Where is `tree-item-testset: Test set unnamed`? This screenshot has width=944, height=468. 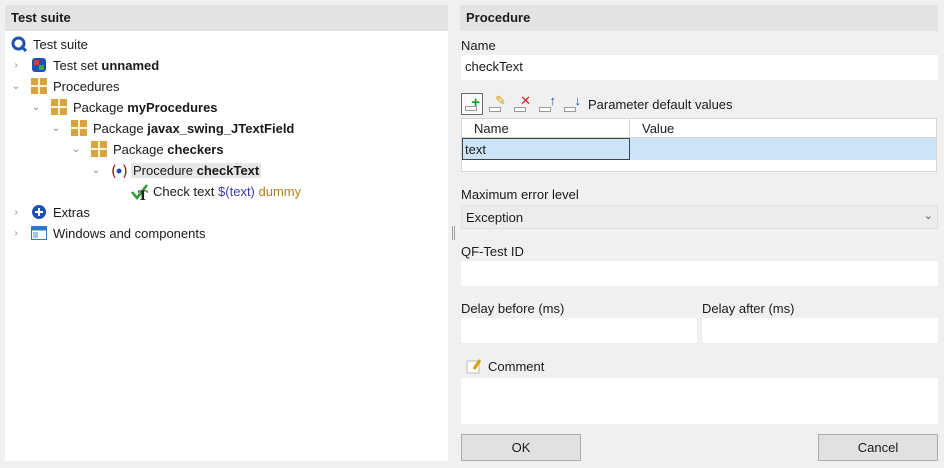 tree-item-testset: Test set unnamed is located at coordinates (96, 65).